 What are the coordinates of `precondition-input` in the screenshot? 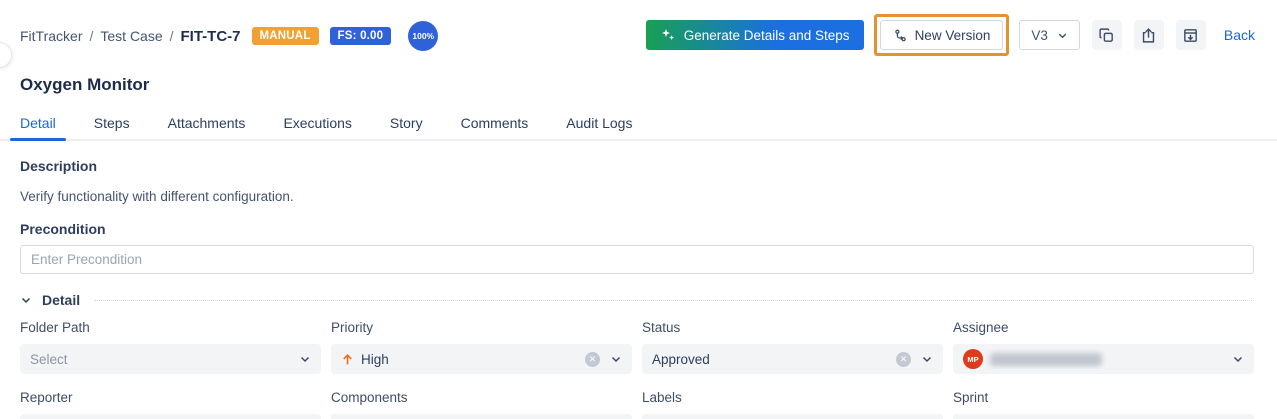 It's located at (637, 259).